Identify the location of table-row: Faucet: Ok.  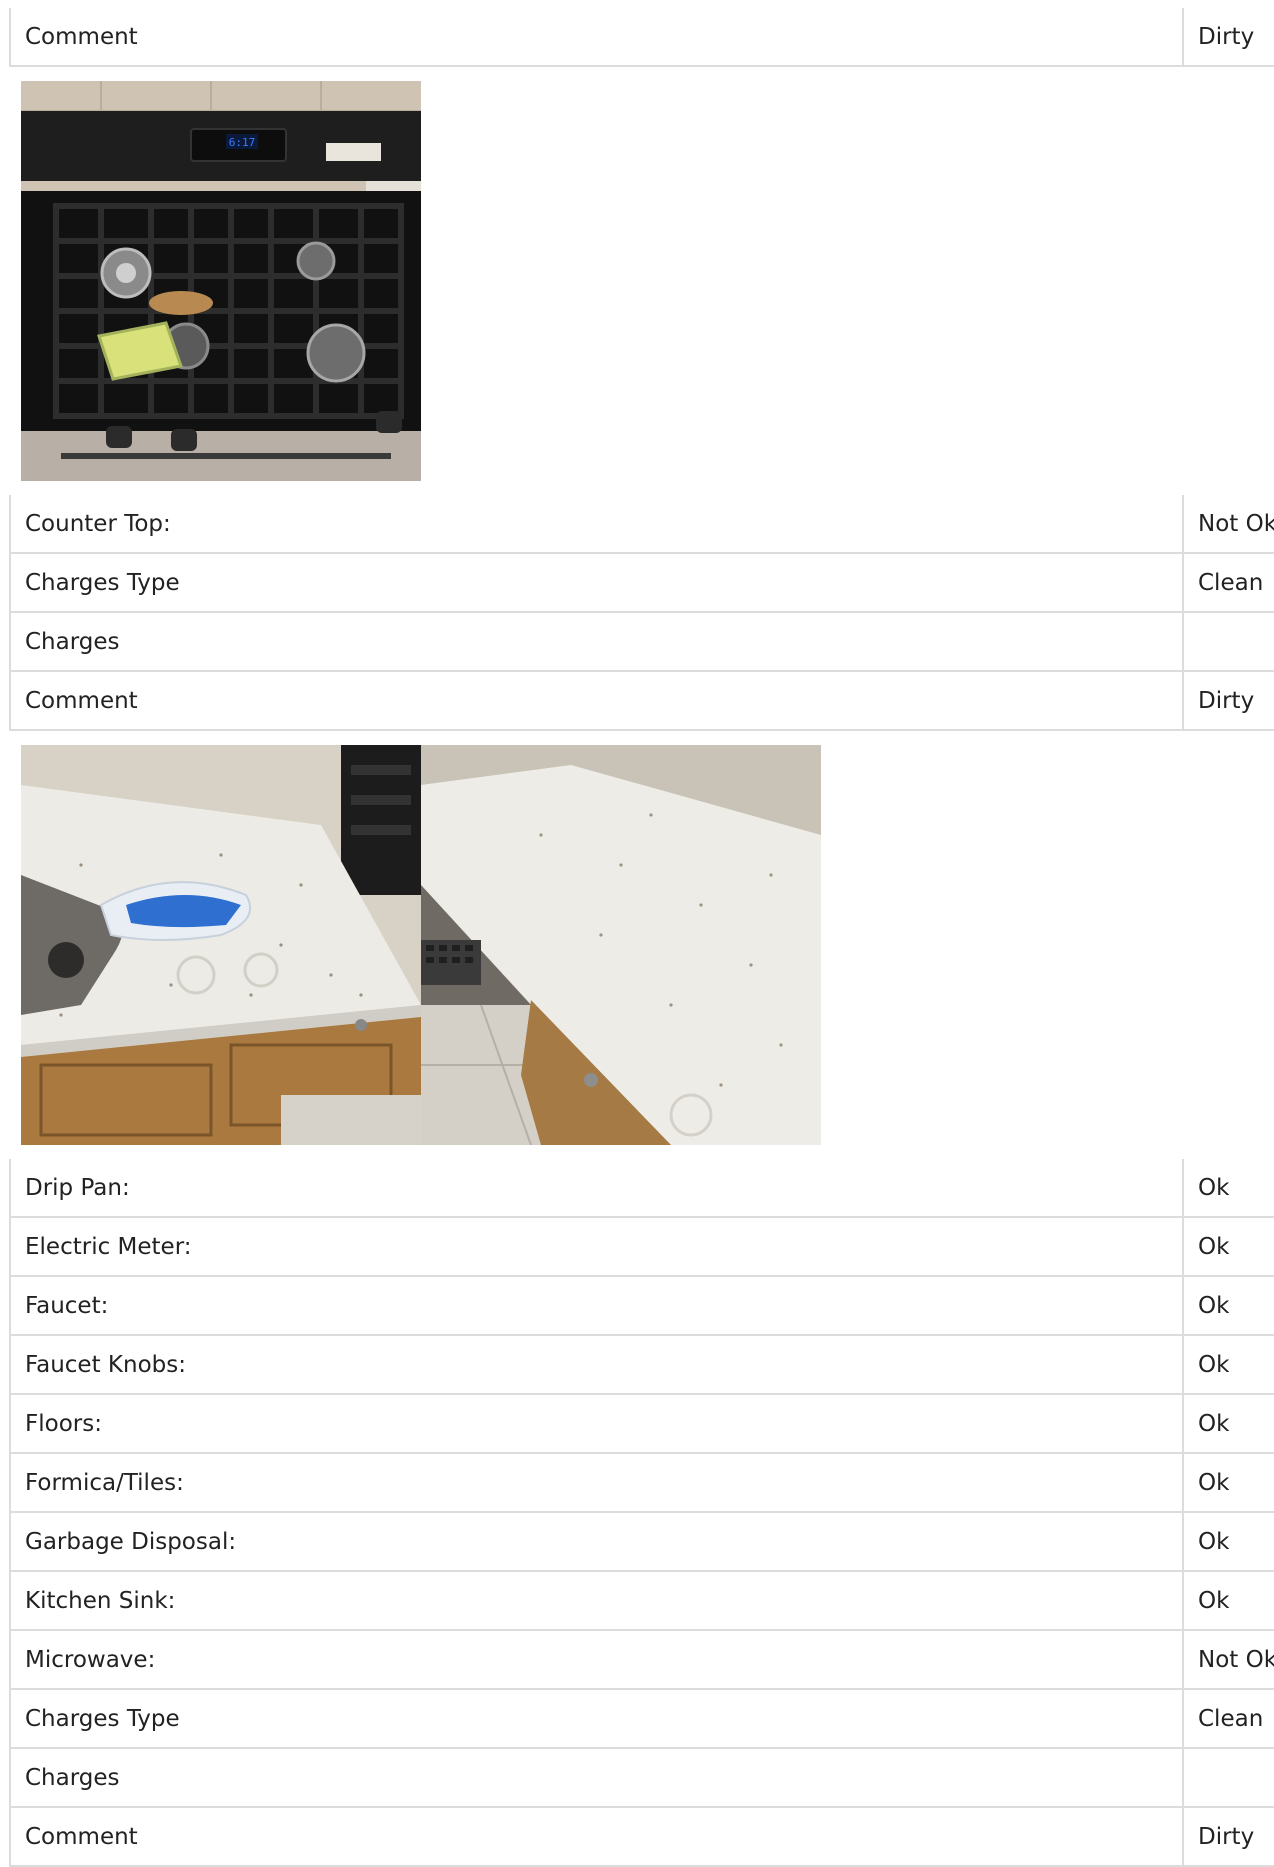
(641, 1306).